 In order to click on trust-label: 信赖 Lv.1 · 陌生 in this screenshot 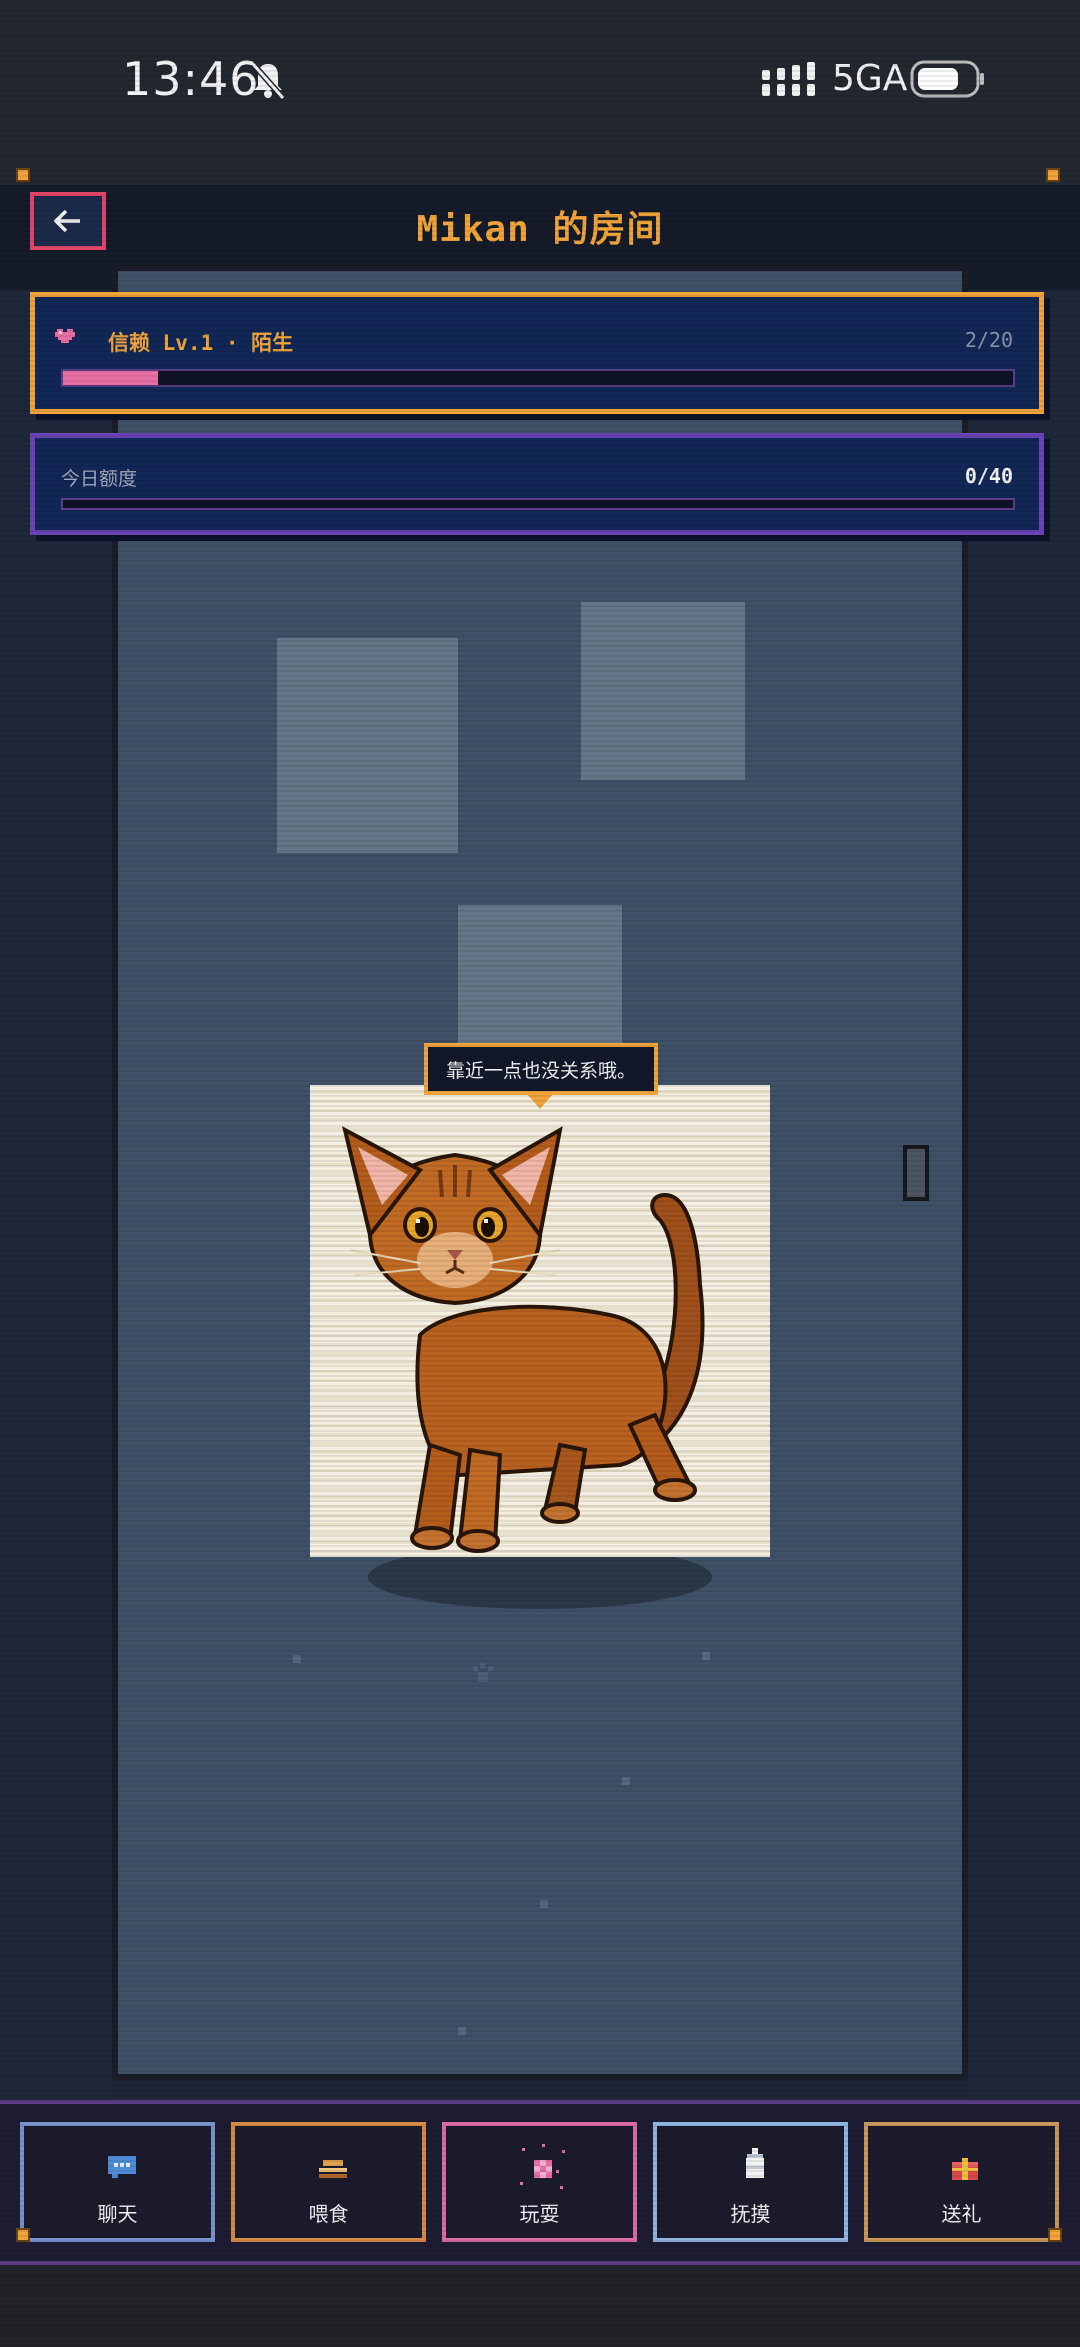, I will do `click(201, 343)`.